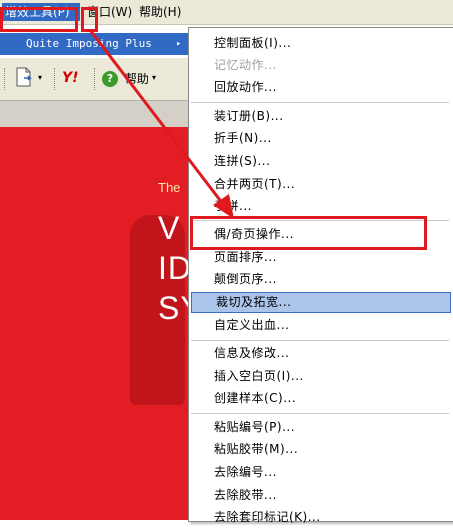 This screenshot has height=528, width=453. What do you see at coordinates (161, 124) in the screenshot?
I see `annotation-arrow-icon` at bounding box center [161, 124].